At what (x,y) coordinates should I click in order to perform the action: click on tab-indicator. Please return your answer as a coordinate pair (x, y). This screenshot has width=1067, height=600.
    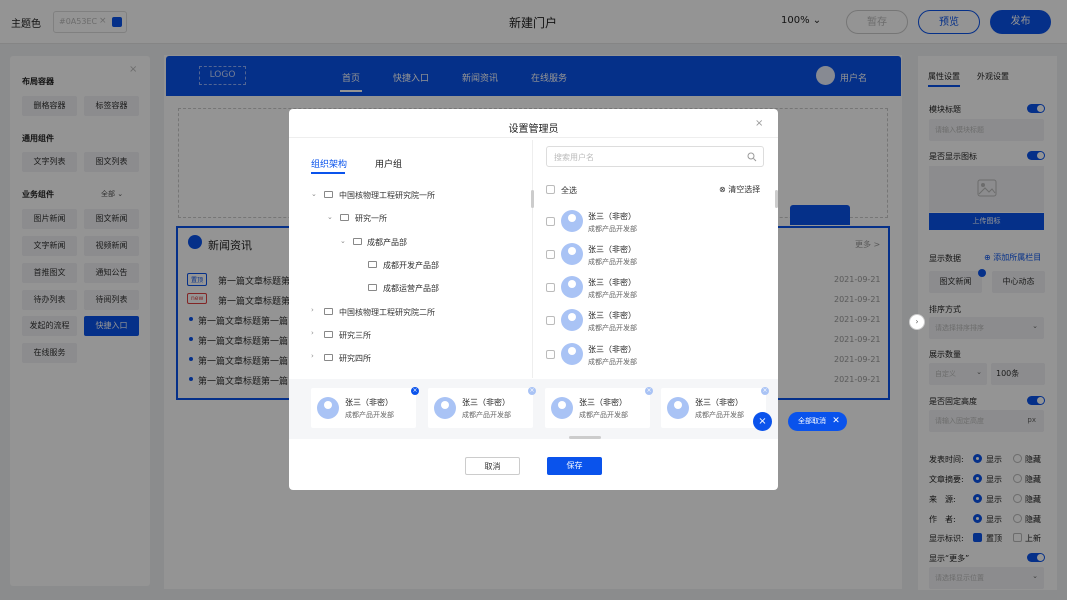
    Looking at the image, I should click on (328, 173).